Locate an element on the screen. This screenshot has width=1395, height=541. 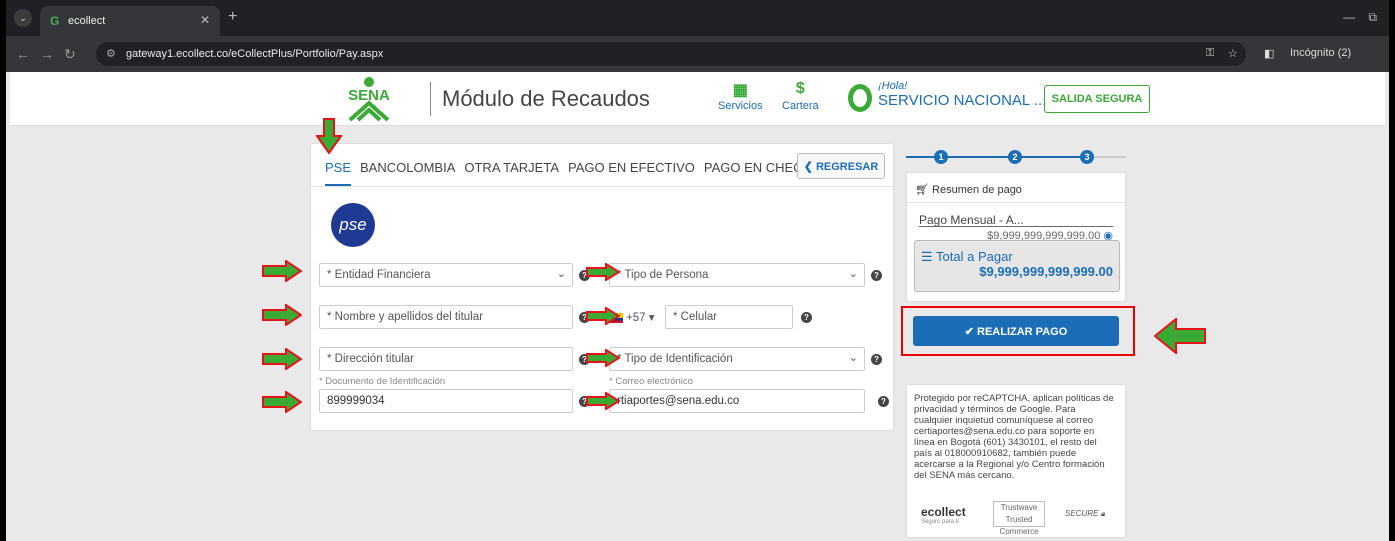
correo-value: rtiaportes@sena.edu.co is located at coordinates (678, 401).